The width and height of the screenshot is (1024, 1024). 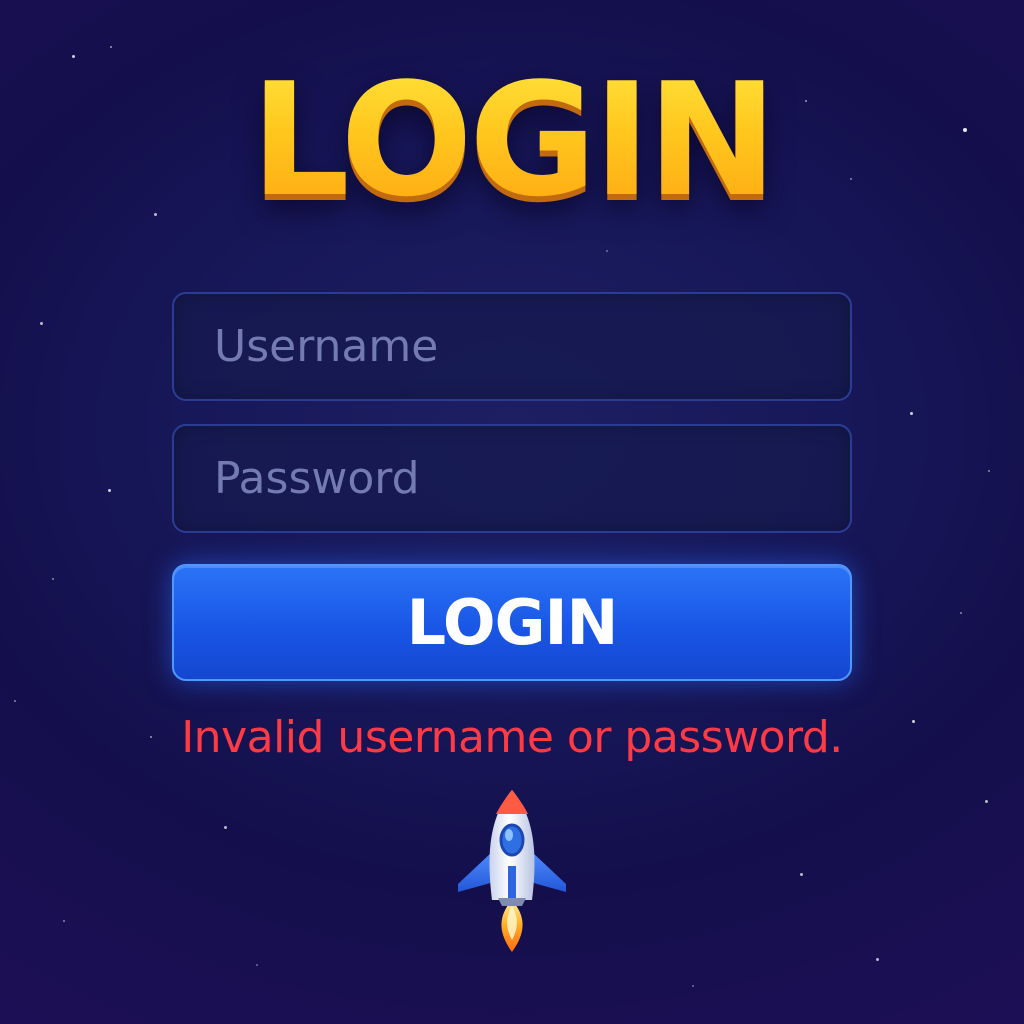 What do you see at coordinates (512, 622) in the screenshot?
I see `login-button: LOGIN` at bounding box center [512, 622].